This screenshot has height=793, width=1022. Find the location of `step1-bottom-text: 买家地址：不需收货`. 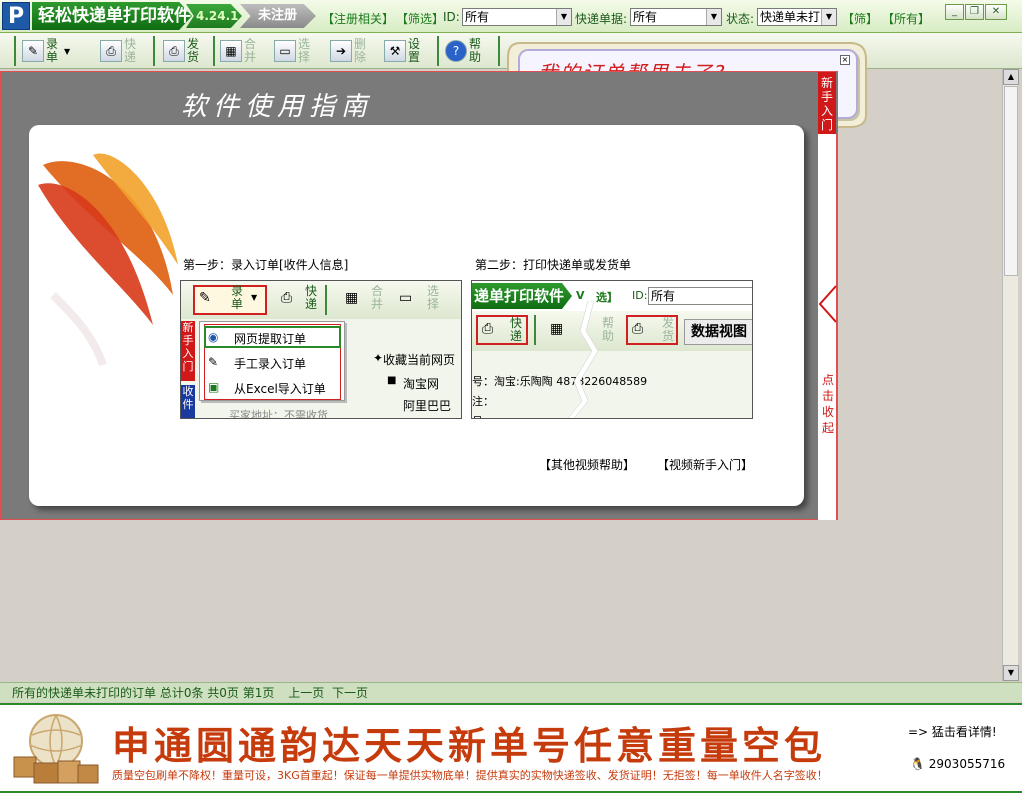

step1-bottom-text: 买家地址：不需收货 is located at coordinates (278, 414).